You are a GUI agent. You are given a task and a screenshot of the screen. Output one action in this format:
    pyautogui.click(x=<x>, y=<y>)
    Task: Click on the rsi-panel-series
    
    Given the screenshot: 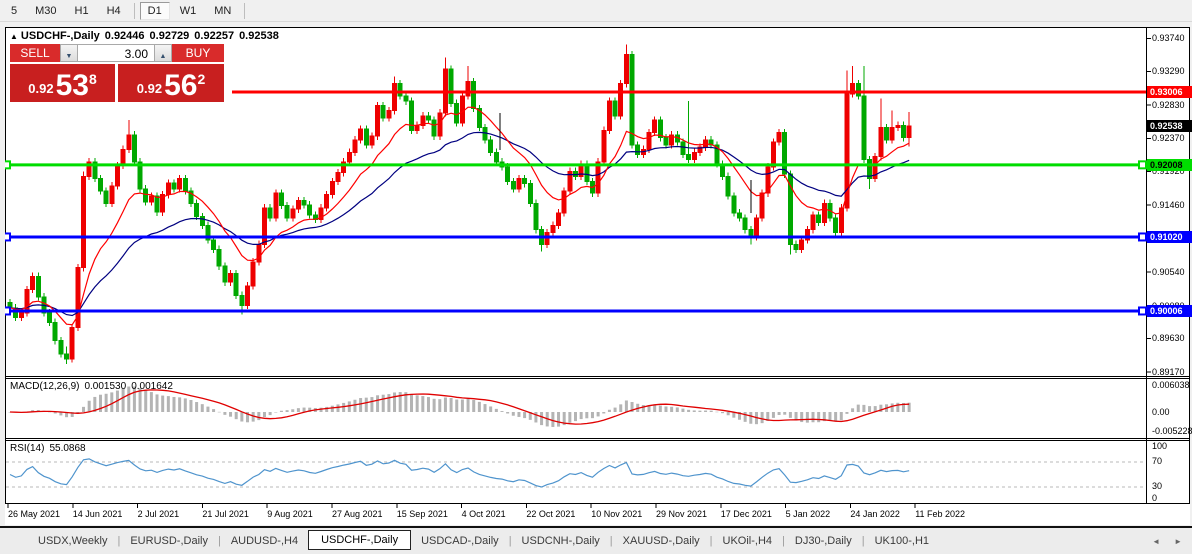 What is the action you would take?
    pyautogui.click(x=576, y=473)
    